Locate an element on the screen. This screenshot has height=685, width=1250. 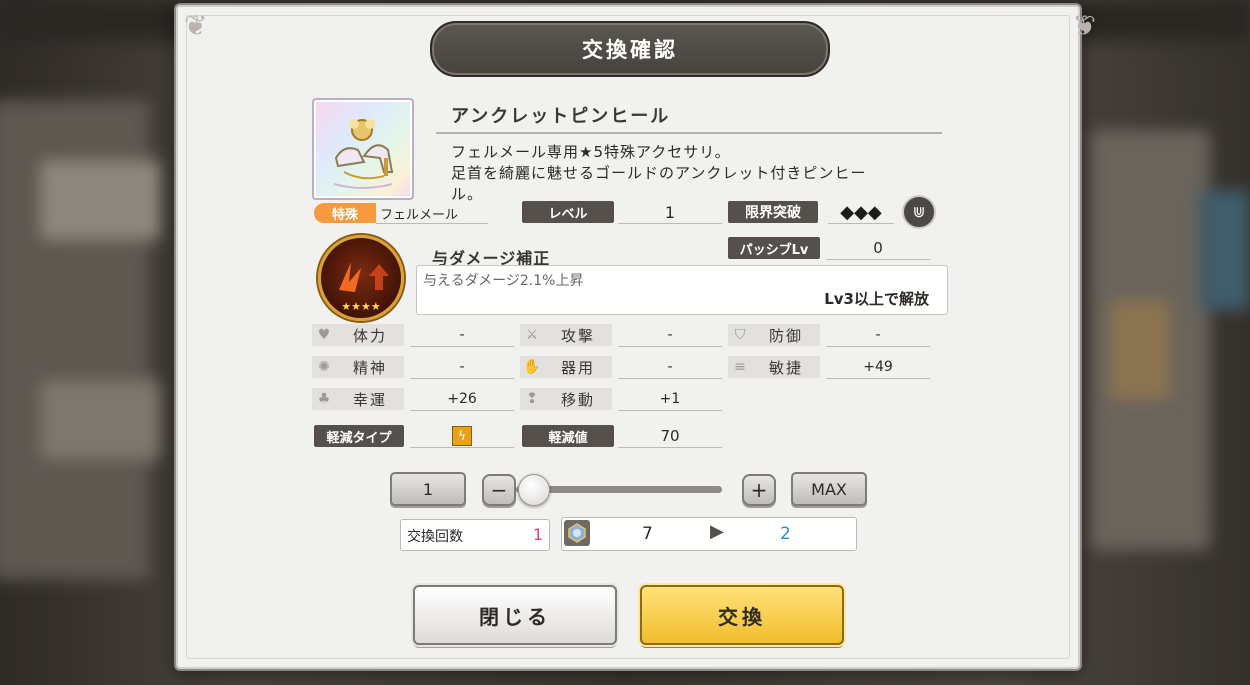
owner-name: フェルメール is located at coordinates (432, 213).